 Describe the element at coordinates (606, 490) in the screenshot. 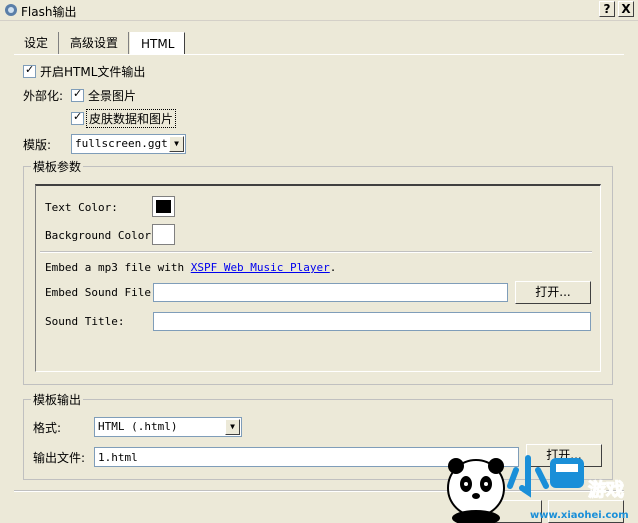

I see `svg-text: 游戏` at that location.